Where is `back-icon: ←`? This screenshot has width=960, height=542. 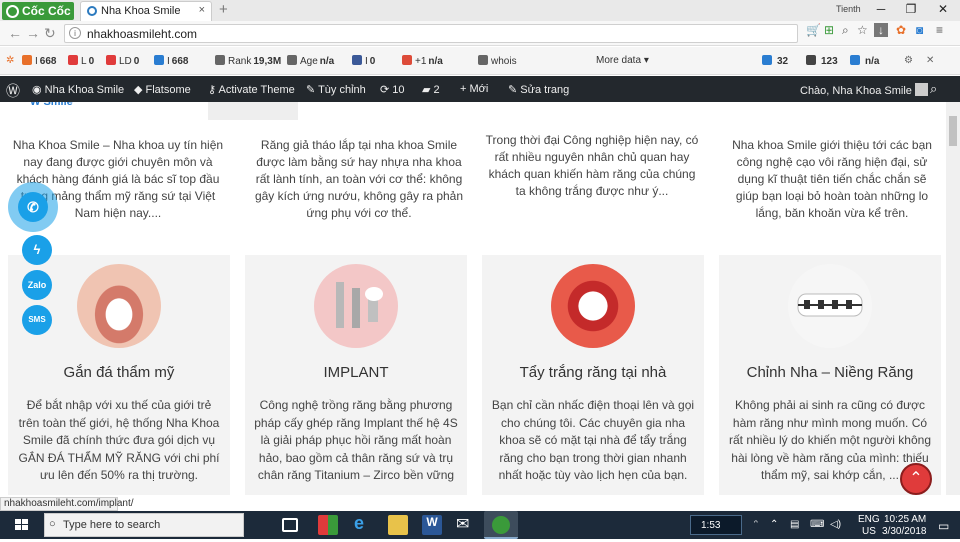
back-icon: ← is located at coordinates (15, 33).